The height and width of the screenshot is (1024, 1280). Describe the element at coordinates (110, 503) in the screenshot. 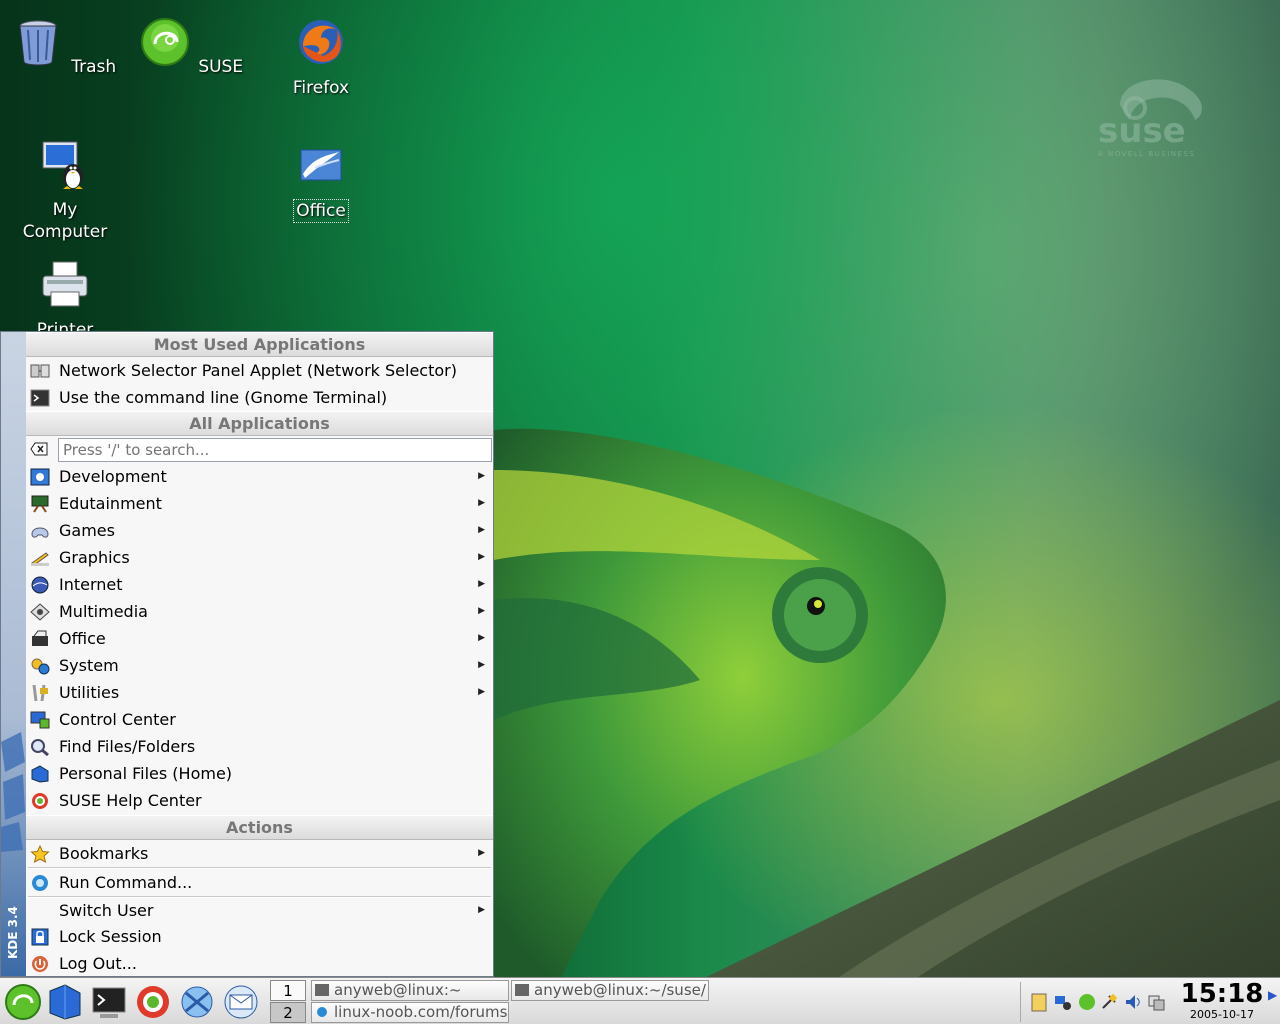

I see `menu-item-label: Edutainment` at that location.